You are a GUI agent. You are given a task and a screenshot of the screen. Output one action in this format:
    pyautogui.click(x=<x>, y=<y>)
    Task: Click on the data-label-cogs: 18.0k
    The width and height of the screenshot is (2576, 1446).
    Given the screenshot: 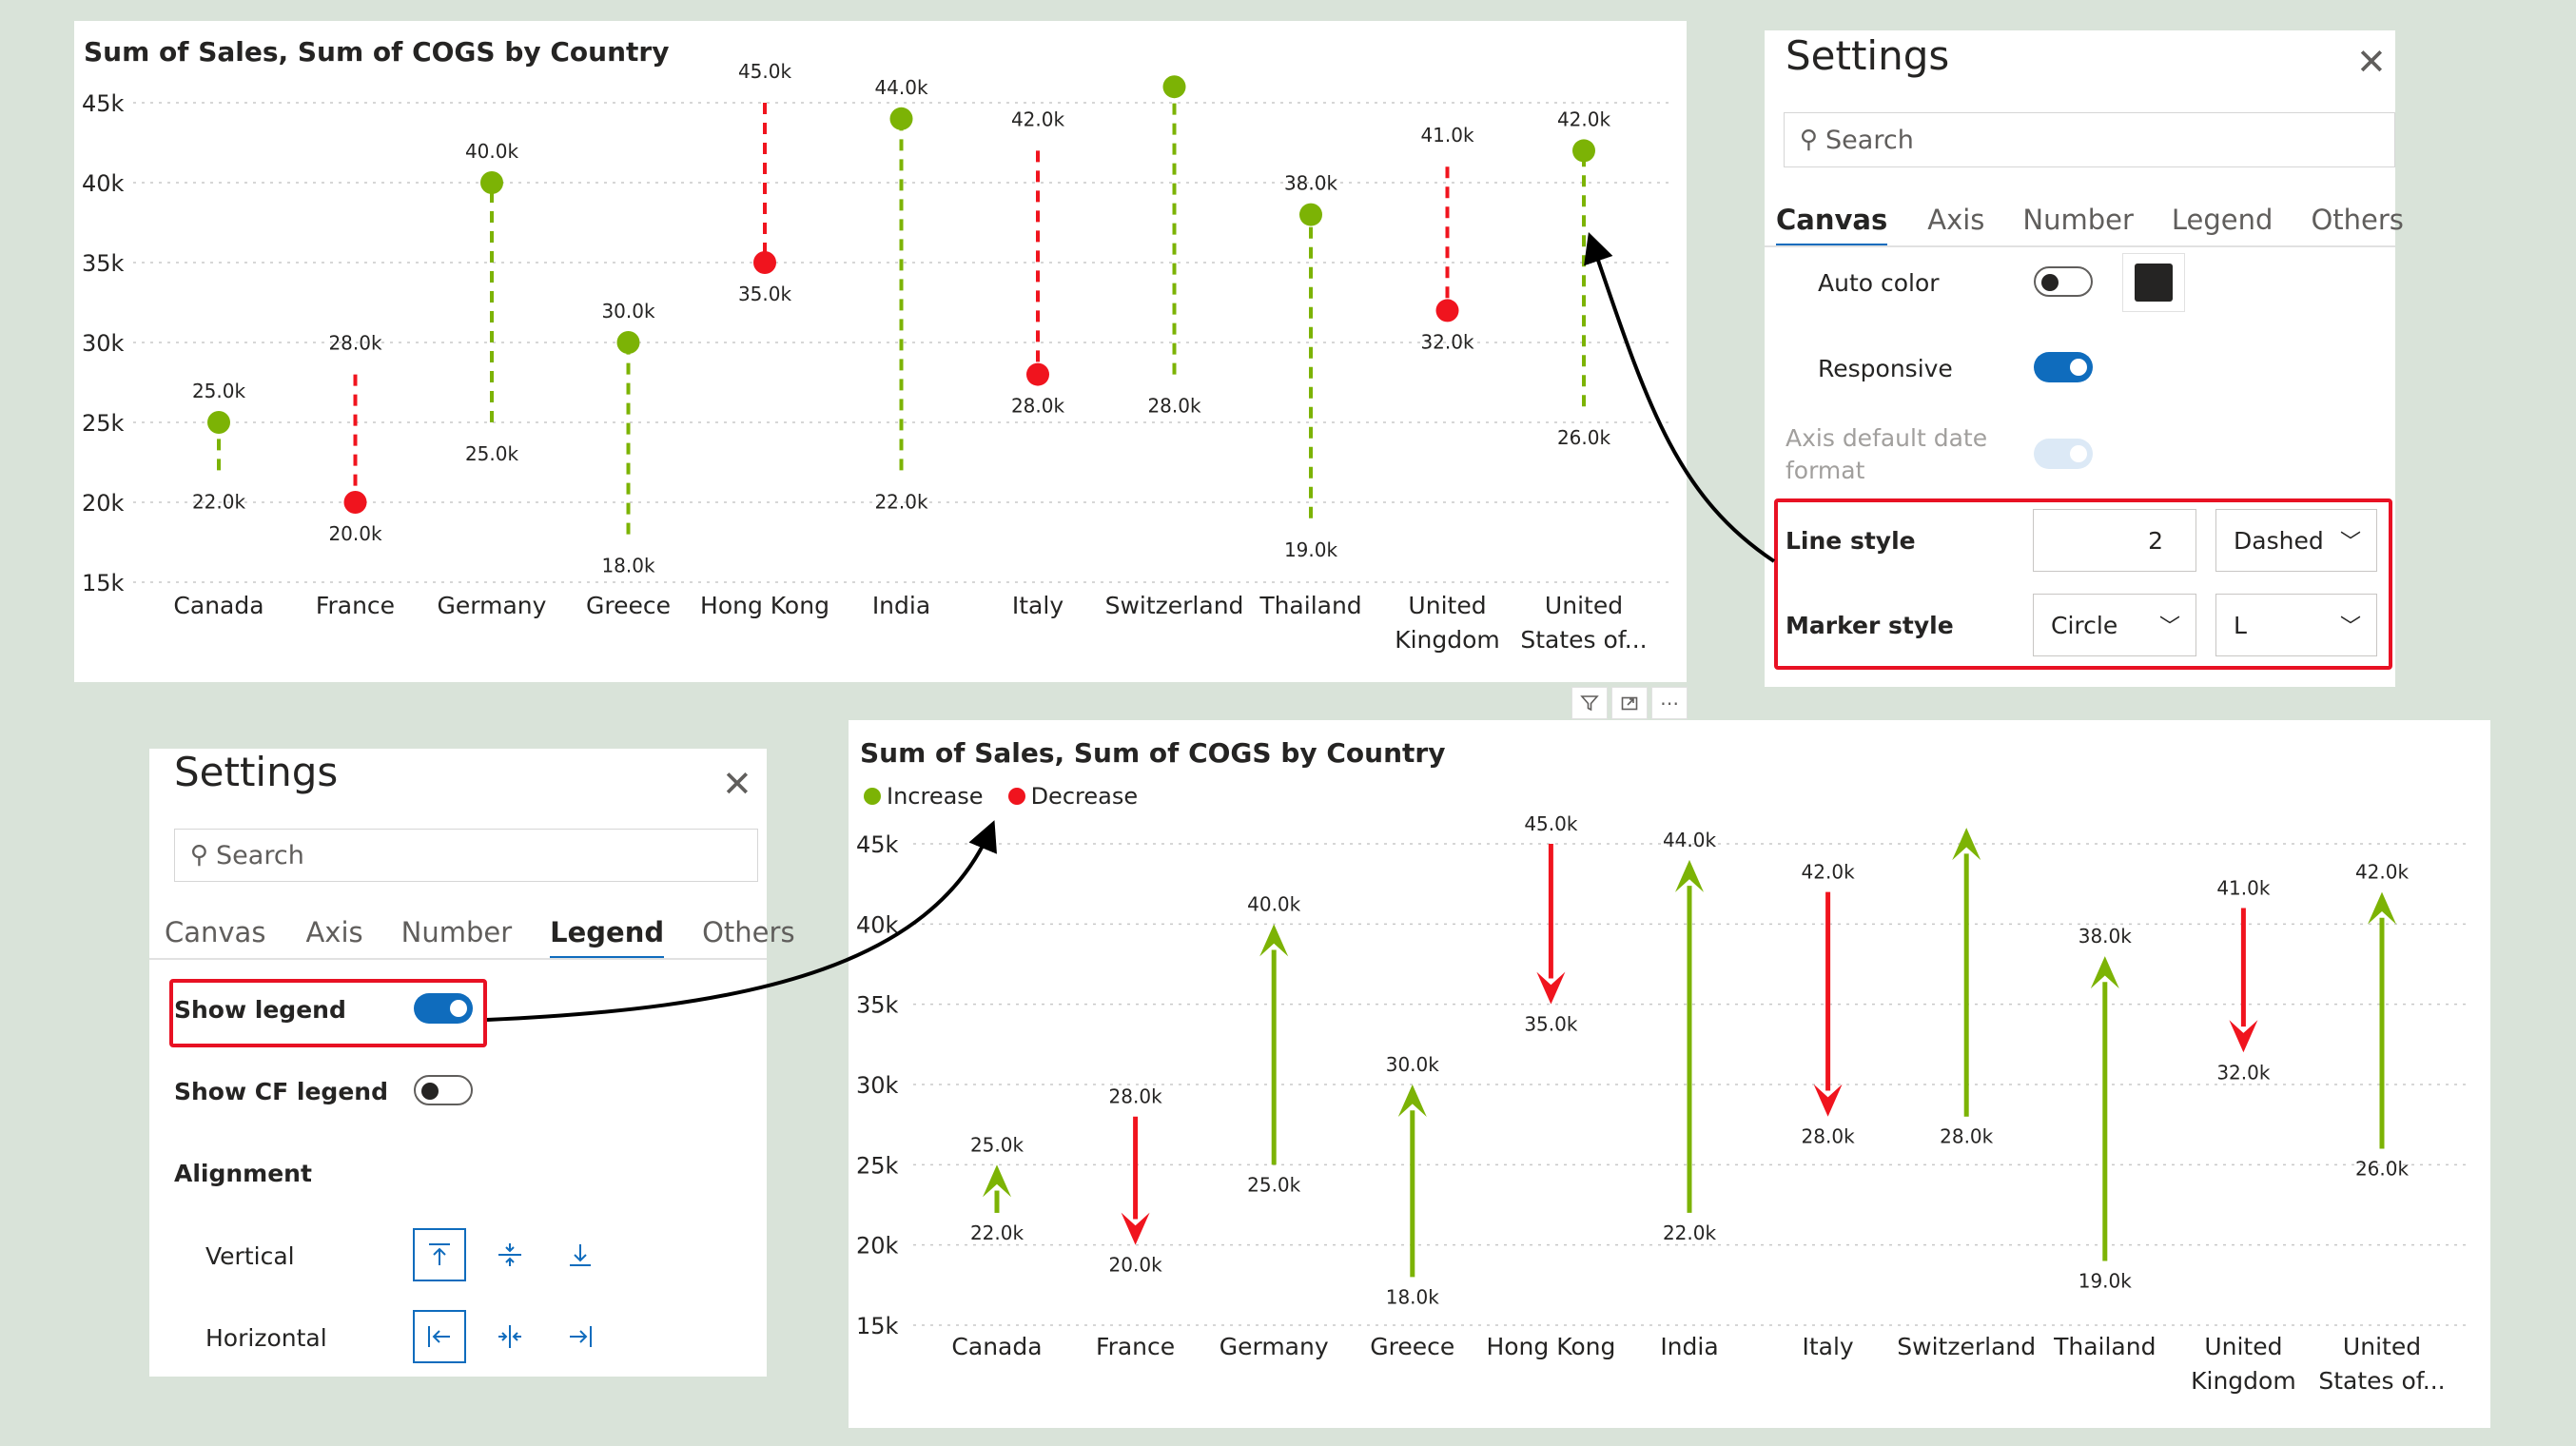 What is the action you would take?
    pyautogui.click(x=628, y=566)
    